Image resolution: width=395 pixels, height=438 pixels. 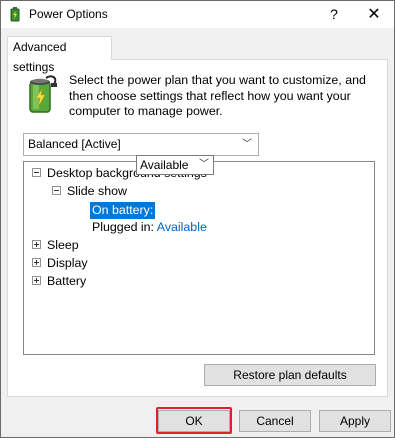 What do you see at coordinates (63, 245) in the screenshot?
I see `tree-label: Sleep` at bounding box center [63, 245].